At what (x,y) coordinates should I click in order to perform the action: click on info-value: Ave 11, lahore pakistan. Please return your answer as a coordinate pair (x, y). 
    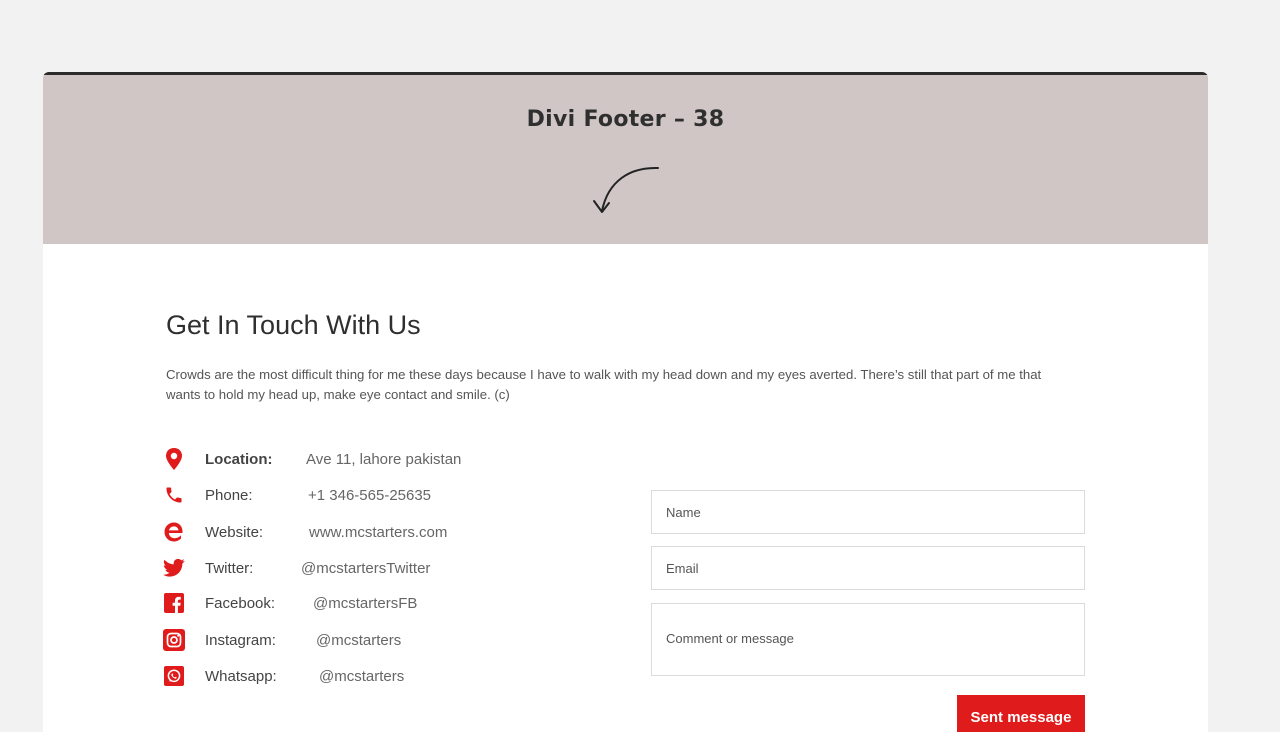
    Looking at the image, I should click on (384, 459).